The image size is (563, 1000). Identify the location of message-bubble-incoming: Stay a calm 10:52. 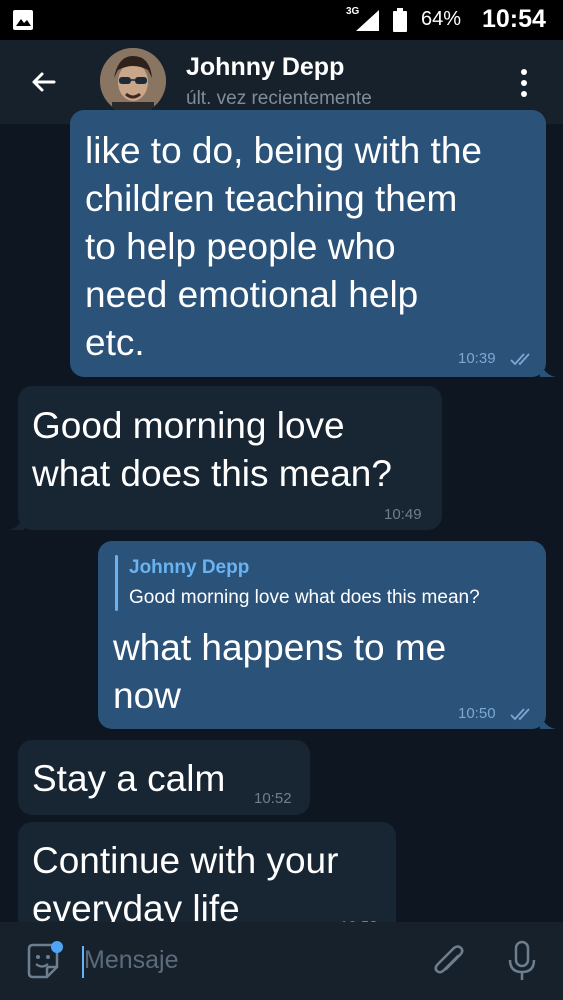
(164, 777).